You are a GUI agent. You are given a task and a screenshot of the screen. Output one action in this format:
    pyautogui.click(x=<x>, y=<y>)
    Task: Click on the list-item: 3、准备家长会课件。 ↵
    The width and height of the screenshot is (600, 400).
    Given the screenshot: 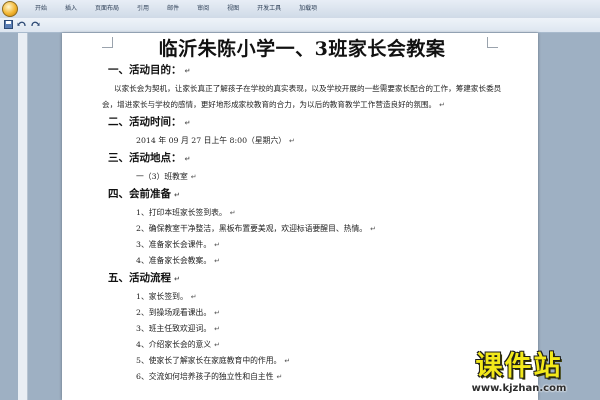 What is the action you would take?
    pyautogui.click(x=178, y=244)
    